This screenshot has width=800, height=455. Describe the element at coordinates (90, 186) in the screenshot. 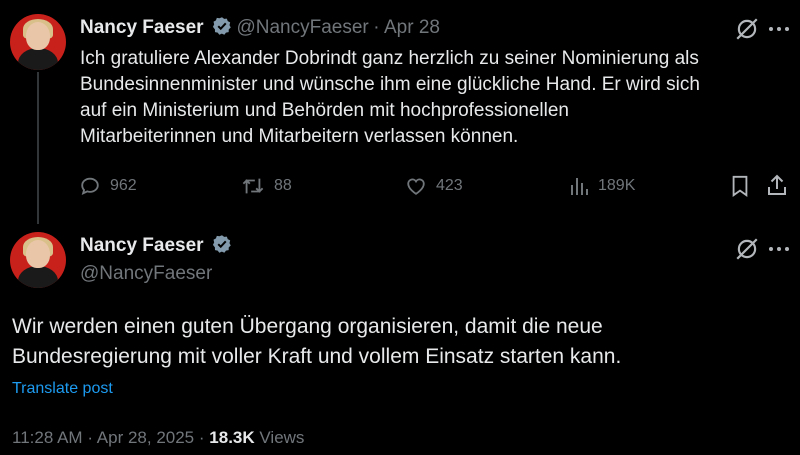

I see `reply-icon` at that location.